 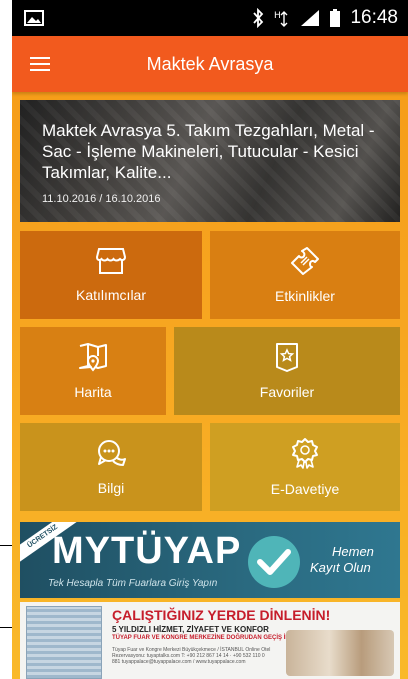 I want to click on hotel-subline: 5 YILDIZLI HİZMET, ZİYAFET VE KONFOR, so click(x=190, y=629).